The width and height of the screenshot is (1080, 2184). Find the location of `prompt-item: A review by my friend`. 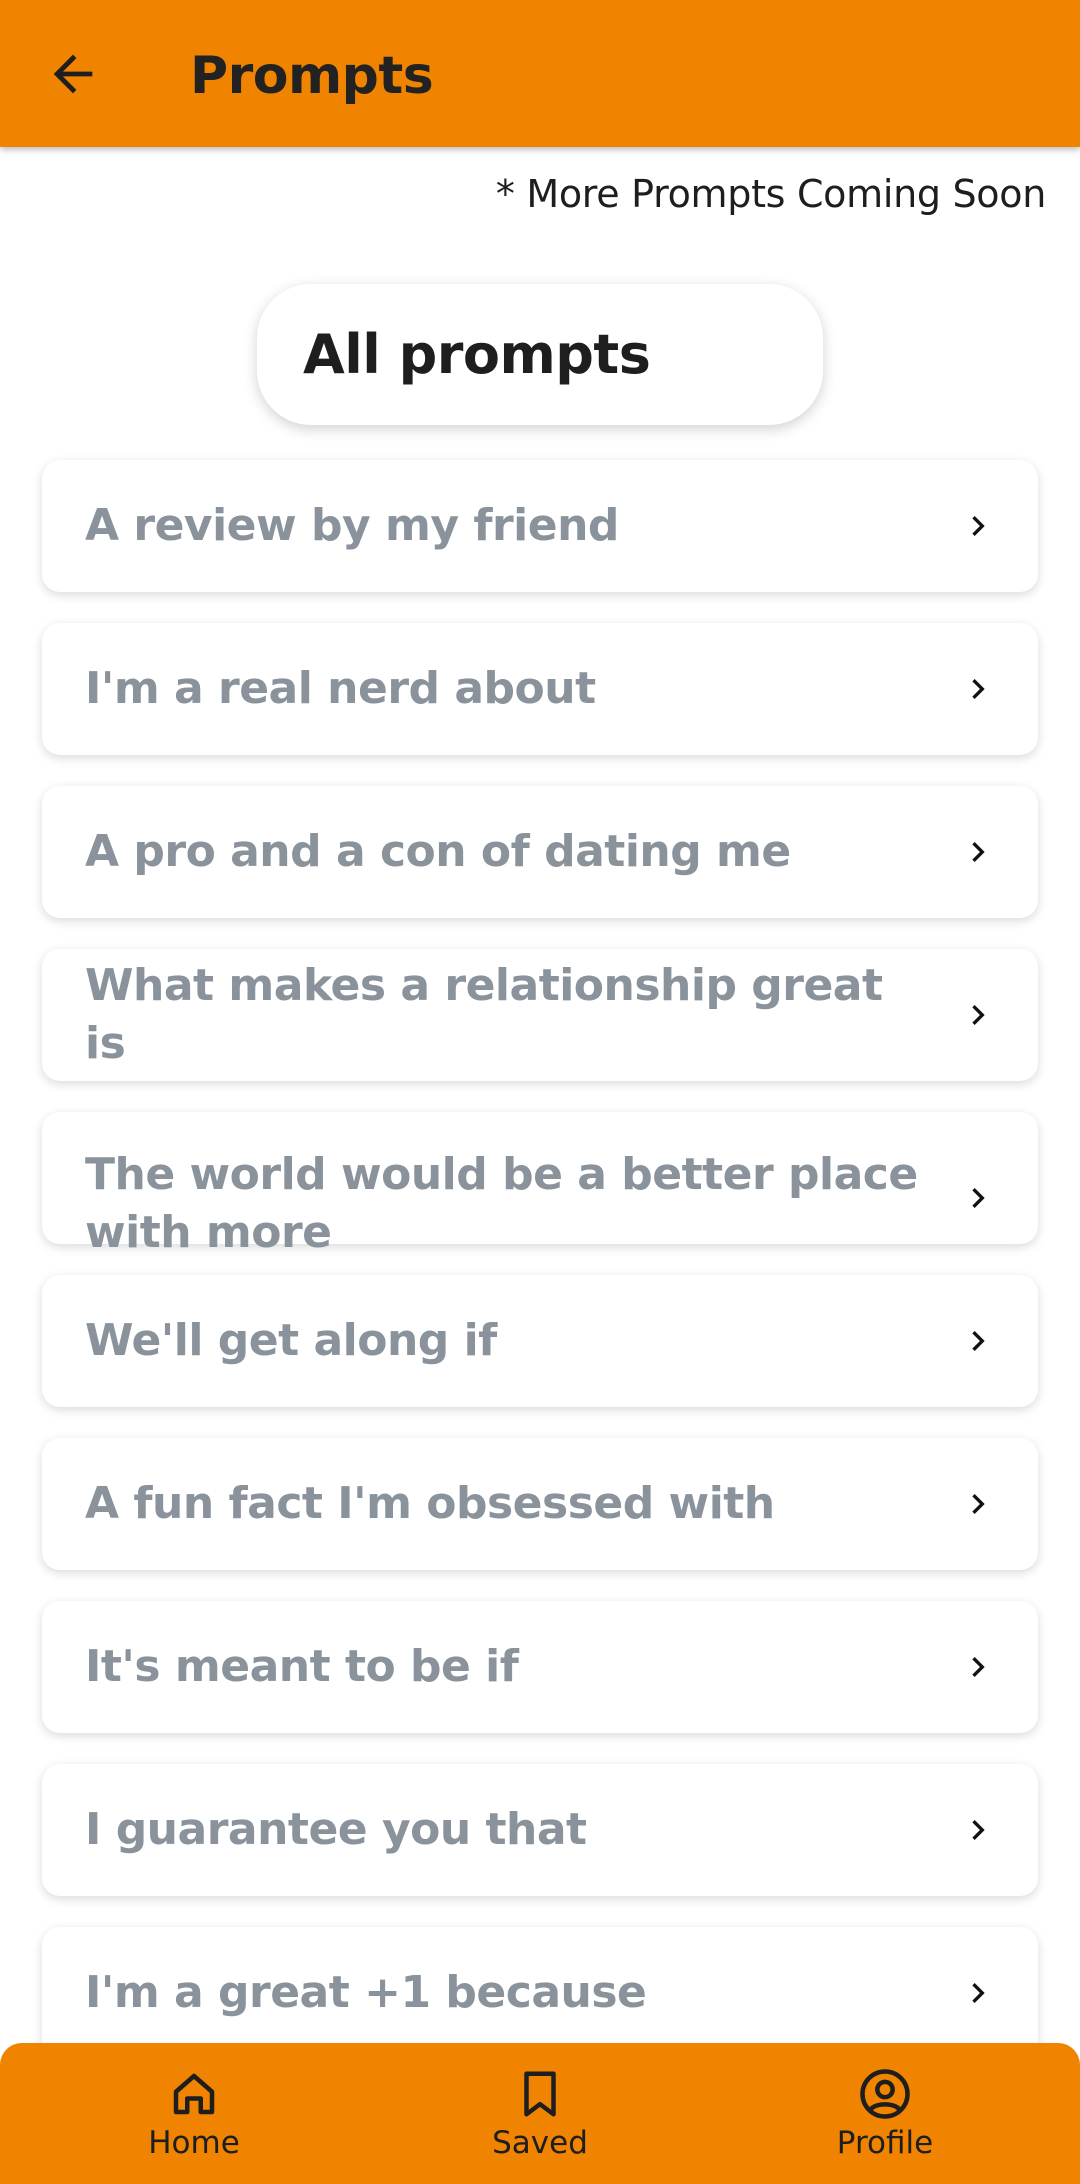

prompt-item: A review by my friend is located at coordinates (540, 526).